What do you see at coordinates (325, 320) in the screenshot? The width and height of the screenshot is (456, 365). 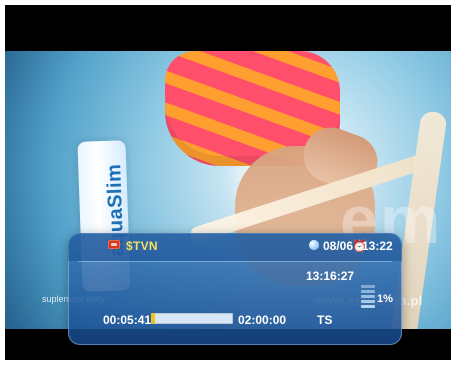 I see `mode-label: TS` at bounding box center [325, 320].